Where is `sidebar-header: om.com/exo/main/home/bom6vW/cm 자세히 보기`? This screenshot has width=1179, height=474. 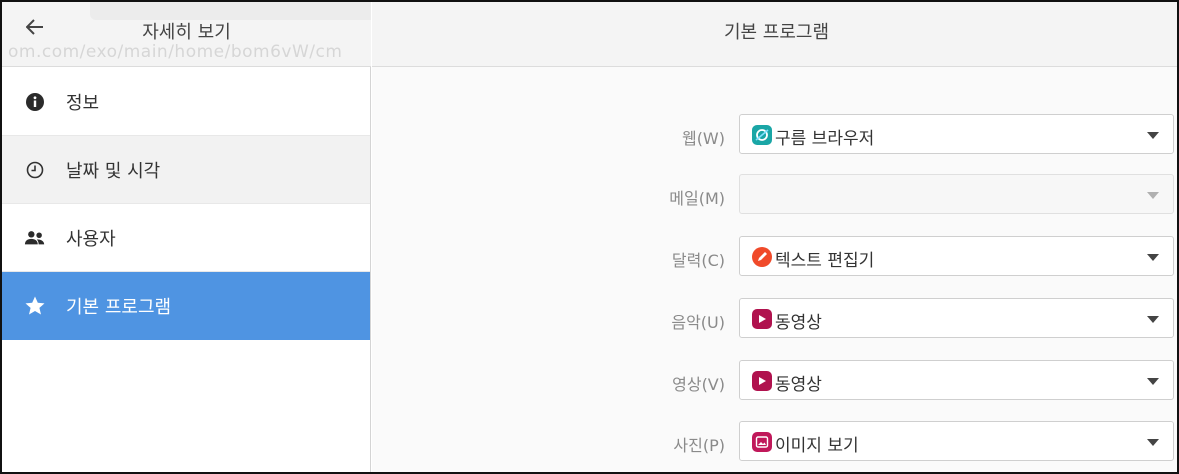 sidebar-header: om.com/exo/main/home/bom6vW/cm 자세히 보기 is located at coordinates (186, 34).